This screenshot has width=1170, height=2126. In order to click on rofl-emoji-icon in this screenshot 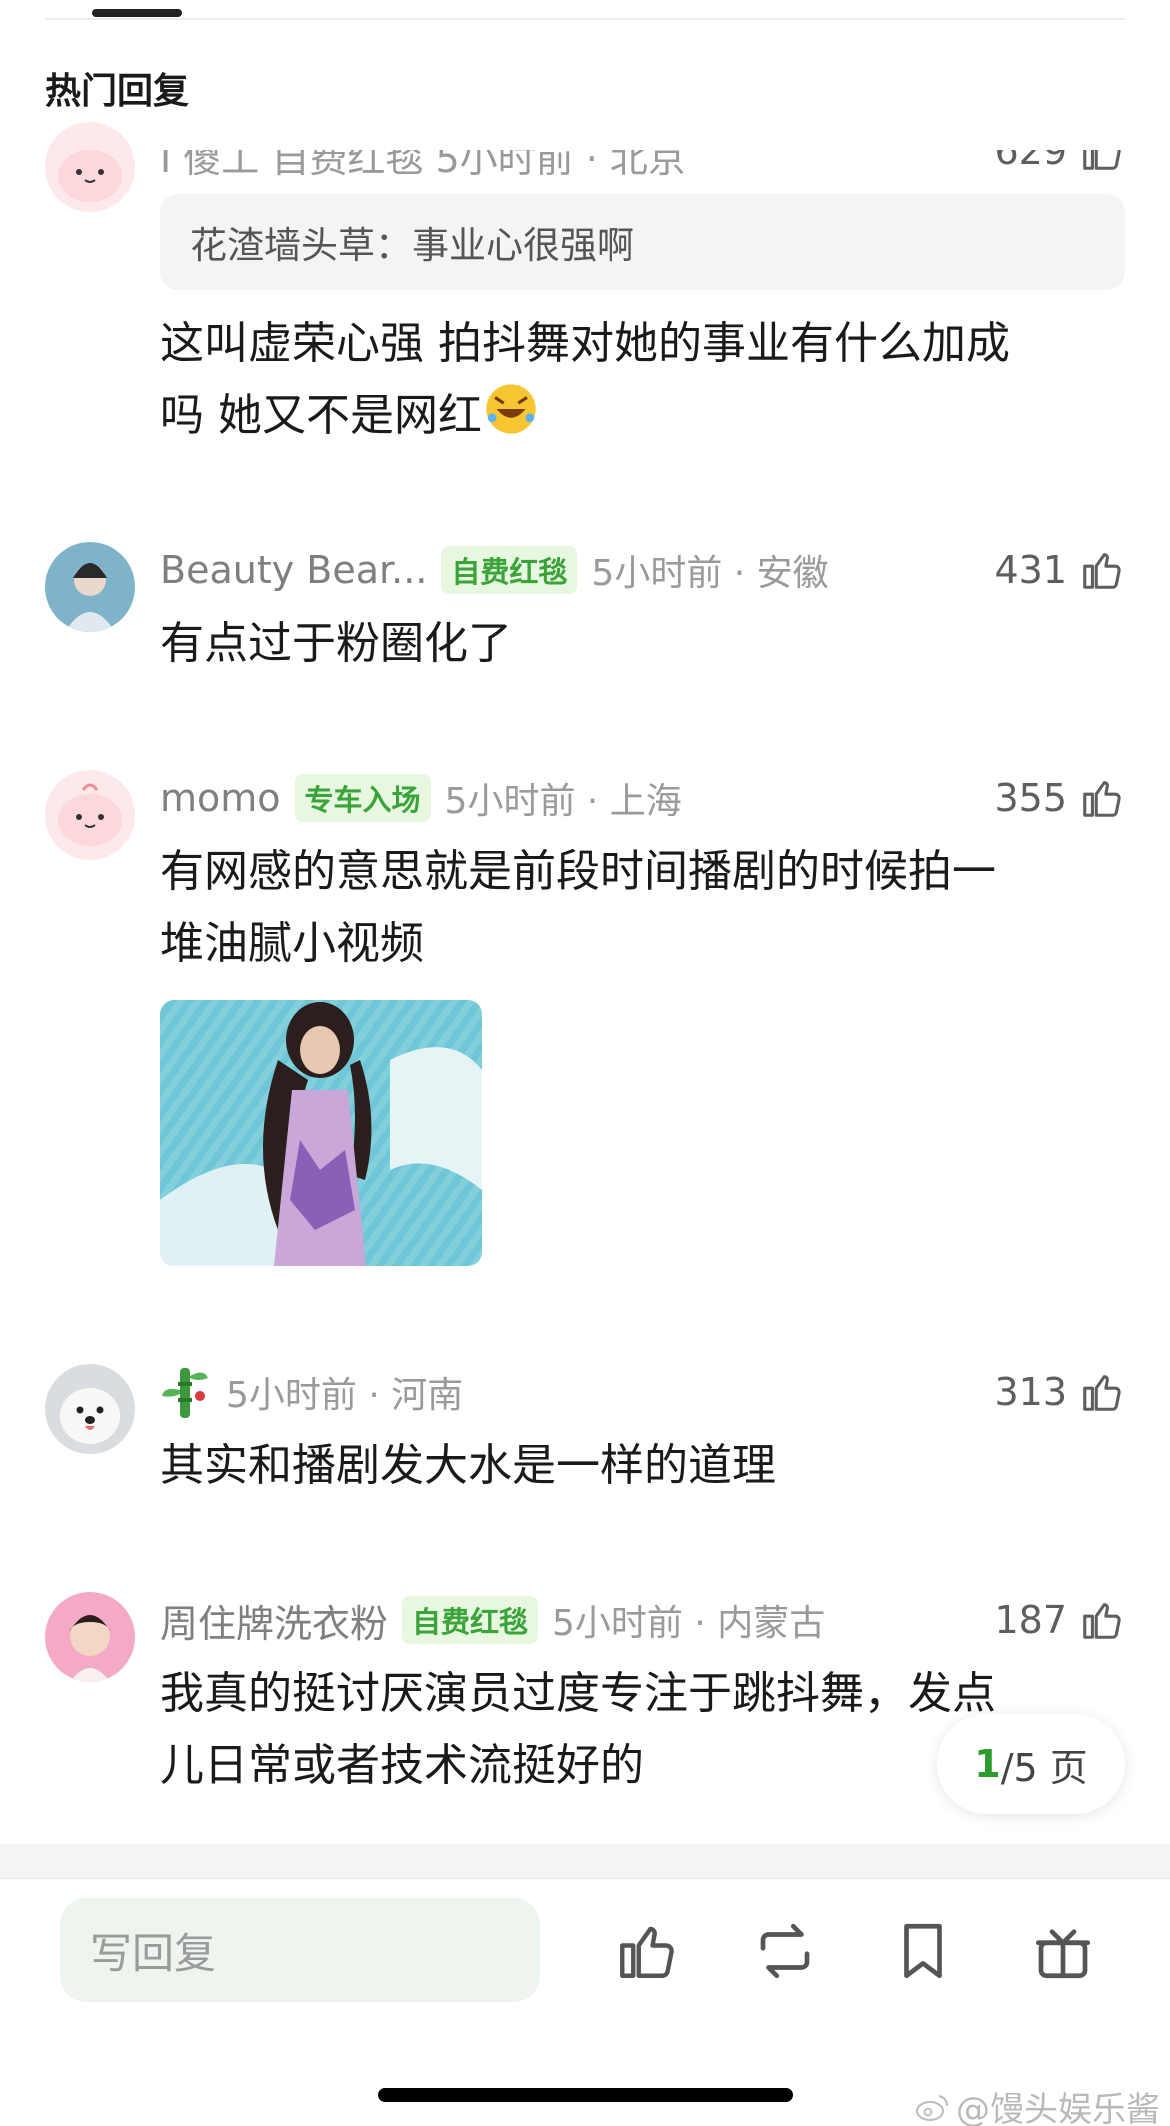, I will do `click(511, 409)`.